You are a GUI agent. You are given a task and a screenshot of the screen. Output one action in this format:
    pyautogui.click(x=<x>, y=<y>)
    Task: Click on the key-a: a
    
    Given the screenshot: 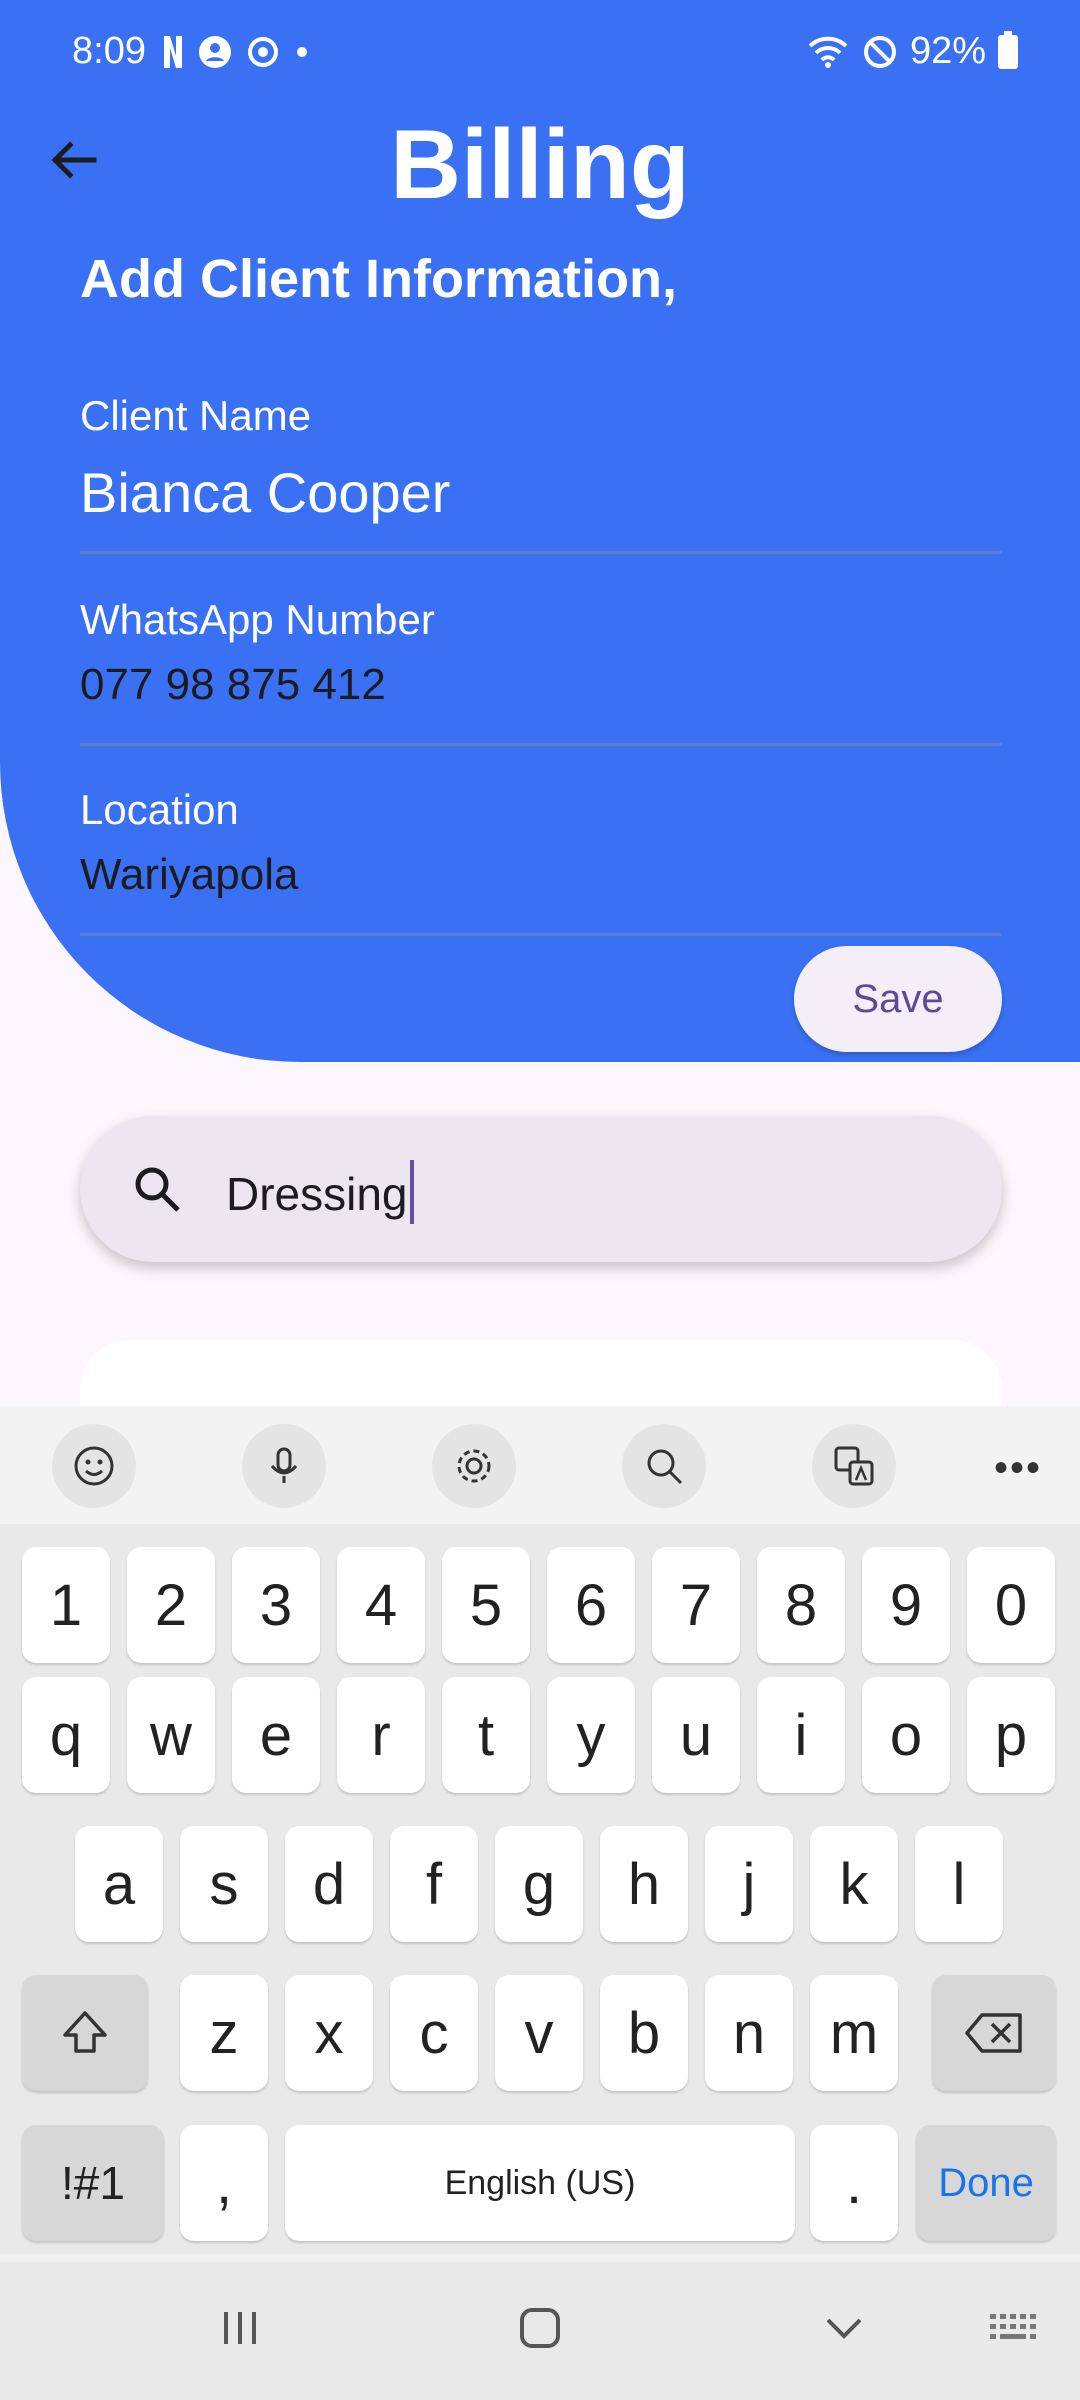 What is the action you would take?
    pyautogui.click(x=119, y=1884)
    